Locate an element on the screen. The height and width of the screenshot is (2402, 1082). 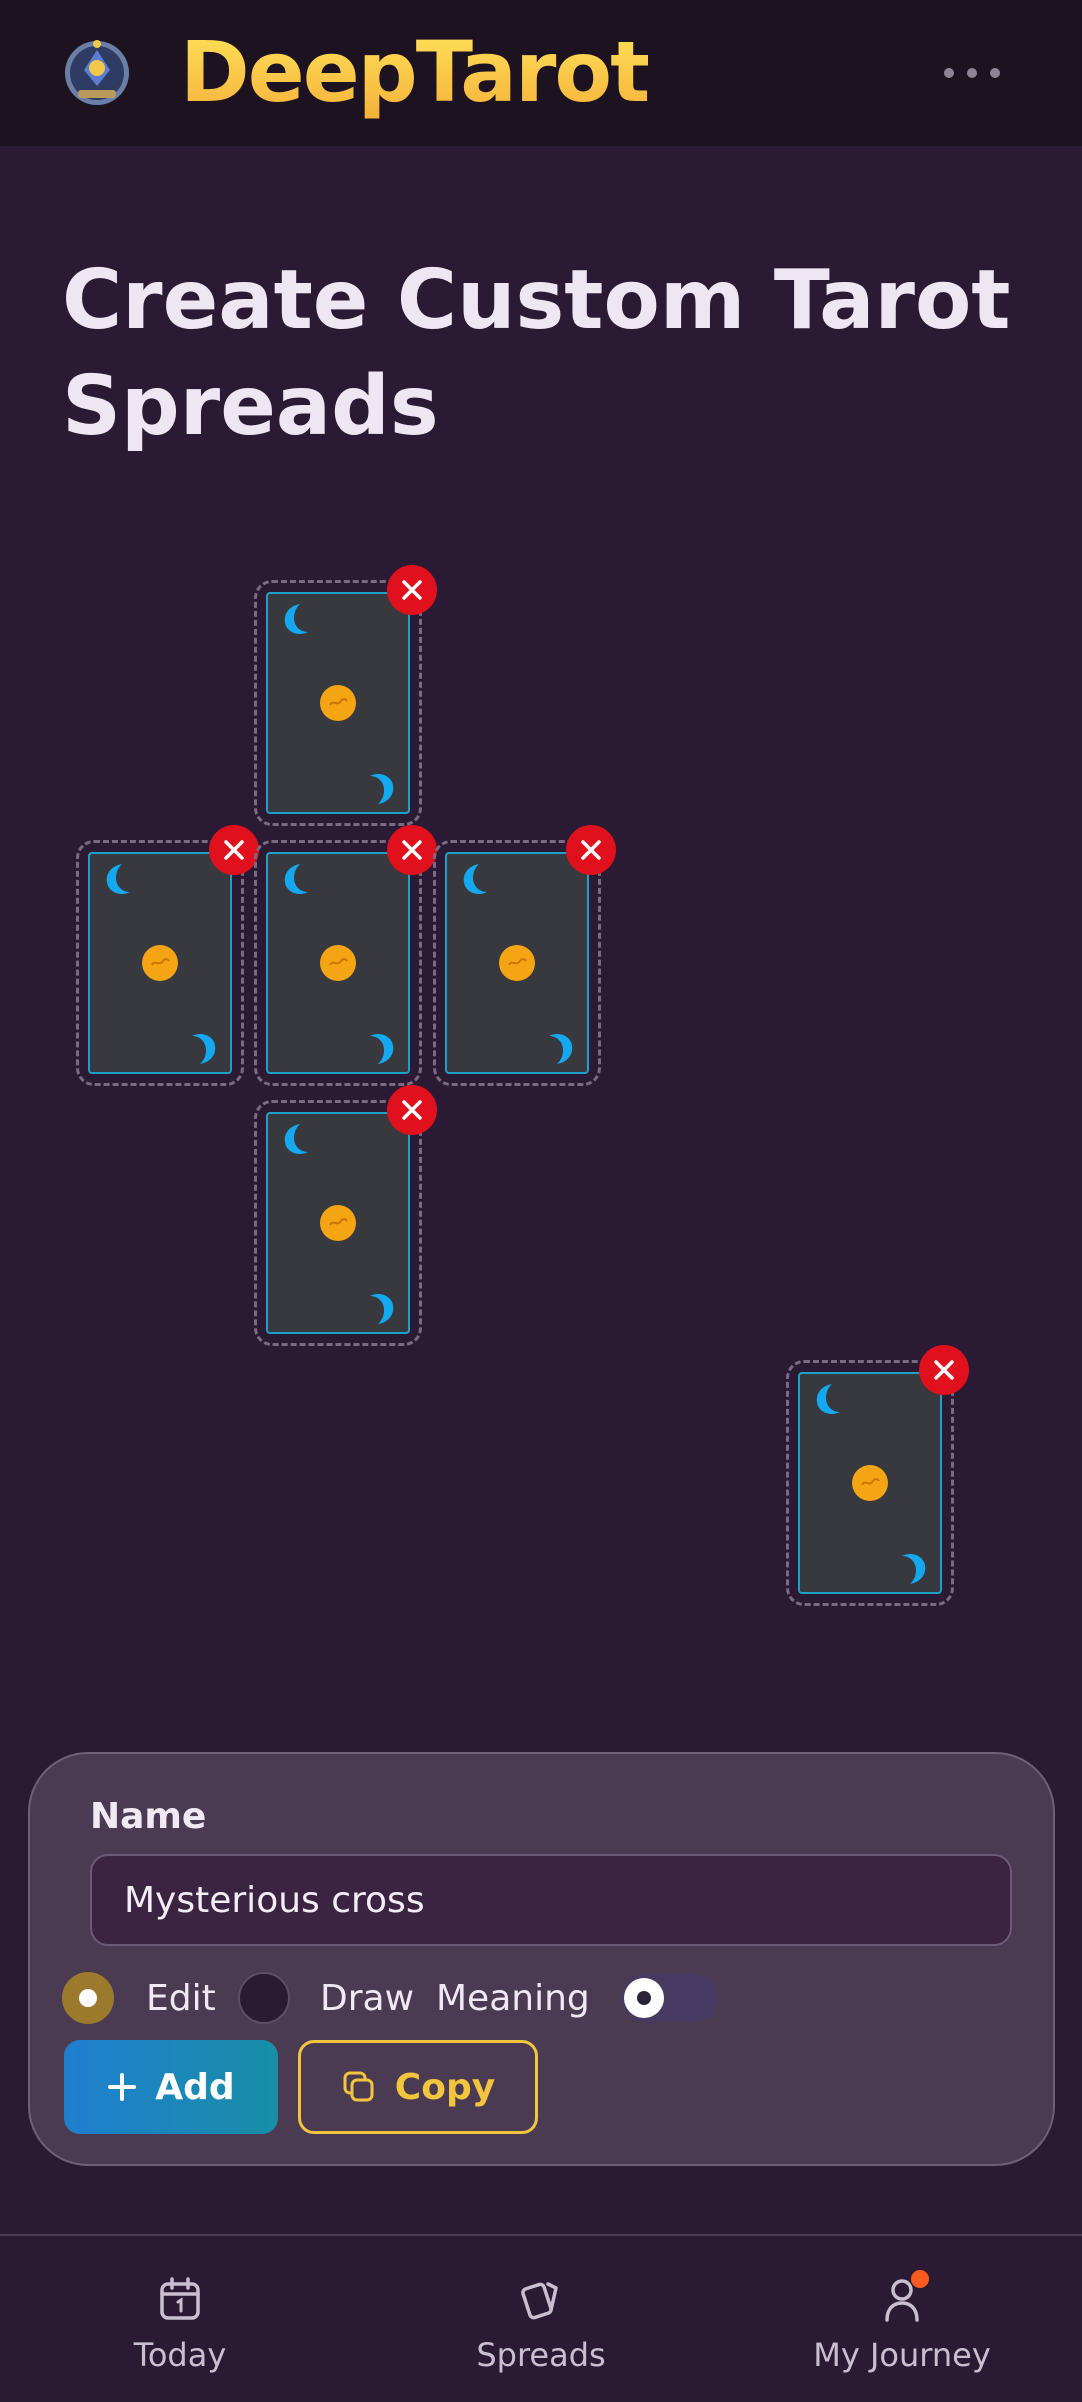
nav-item-spreads: Spreads is located at coordinates (541, 2331).